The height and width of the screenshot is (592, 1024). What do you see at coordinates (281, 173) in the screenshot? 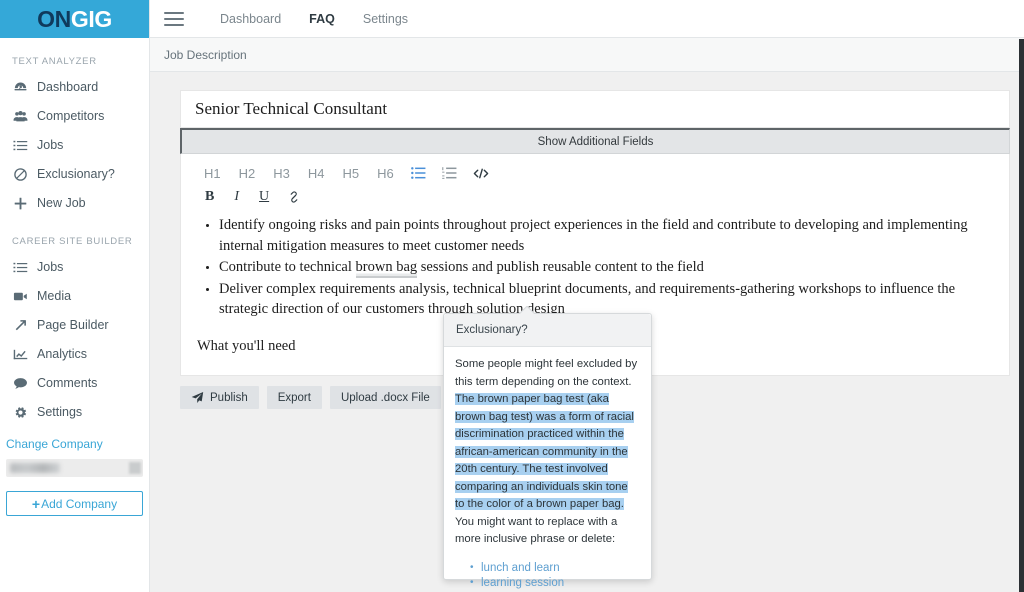
I see `toolbar-h3-button: H3` at bounding box center [281, 173].